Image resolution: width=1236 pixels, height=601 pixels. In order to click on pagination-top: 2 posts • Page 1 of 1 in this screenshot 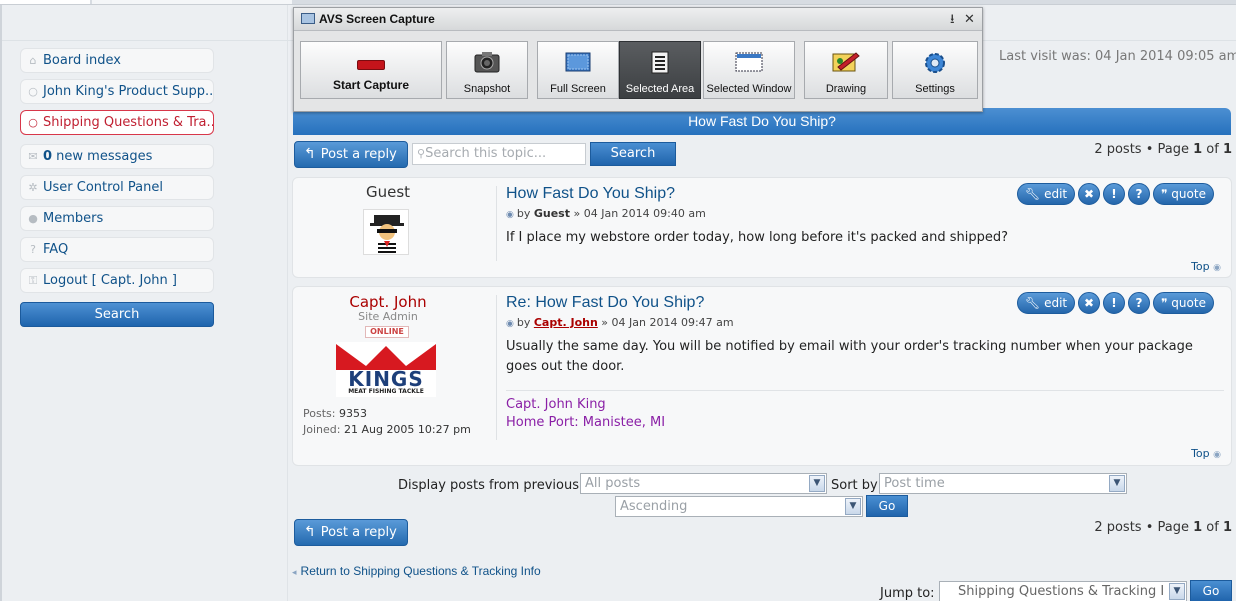, I will do `click(1163, 149)`.